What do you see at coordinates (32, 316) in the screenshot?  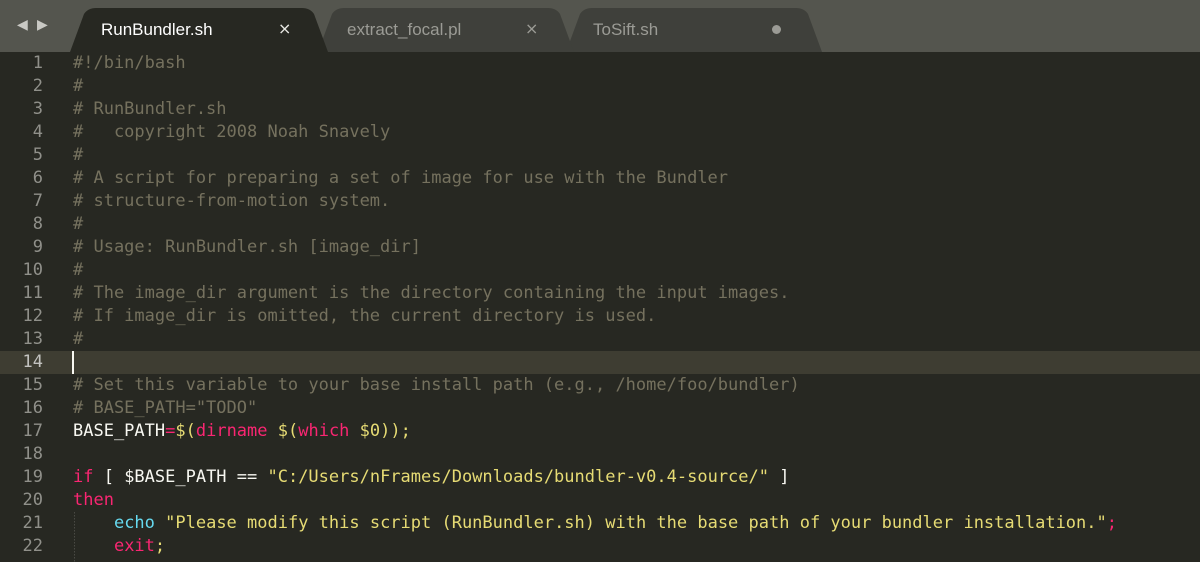 I see `line-number: 12` at bounding box center [32, 316].